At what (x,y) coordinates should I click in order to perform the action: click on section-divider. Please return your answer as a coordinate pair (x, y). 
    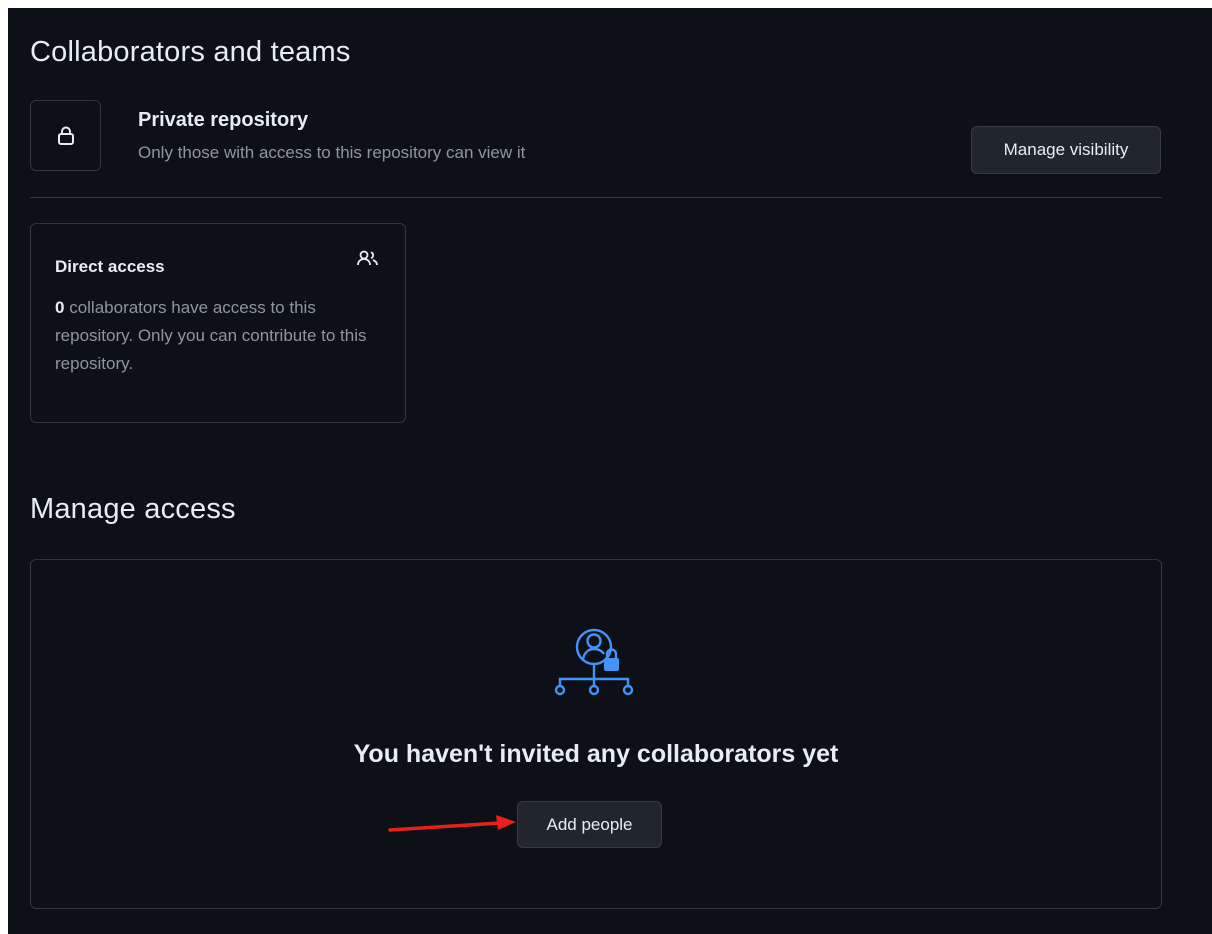
    Looking at the image, I should click on (596, 197).